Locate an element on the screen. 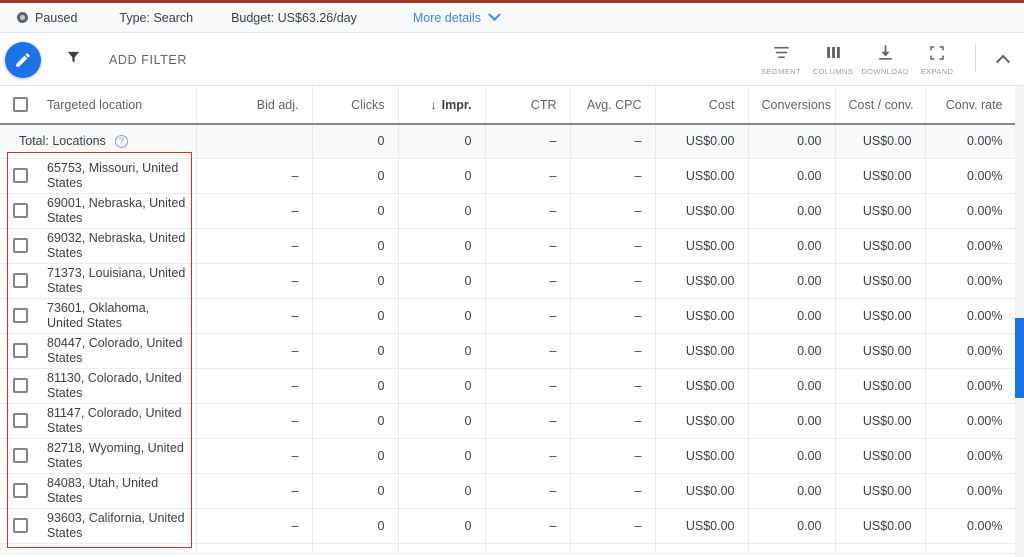 This screenshot has height=557, width=1024. row-location-label: 65753, Missouri, United States is located at coordinates (113, 175).